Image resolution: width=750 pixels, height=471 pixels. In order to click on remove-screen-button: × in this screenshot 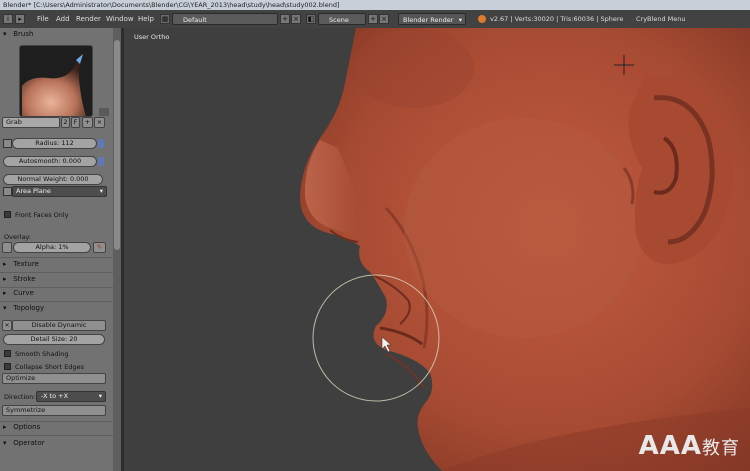, I will do `click(296, 19)`.